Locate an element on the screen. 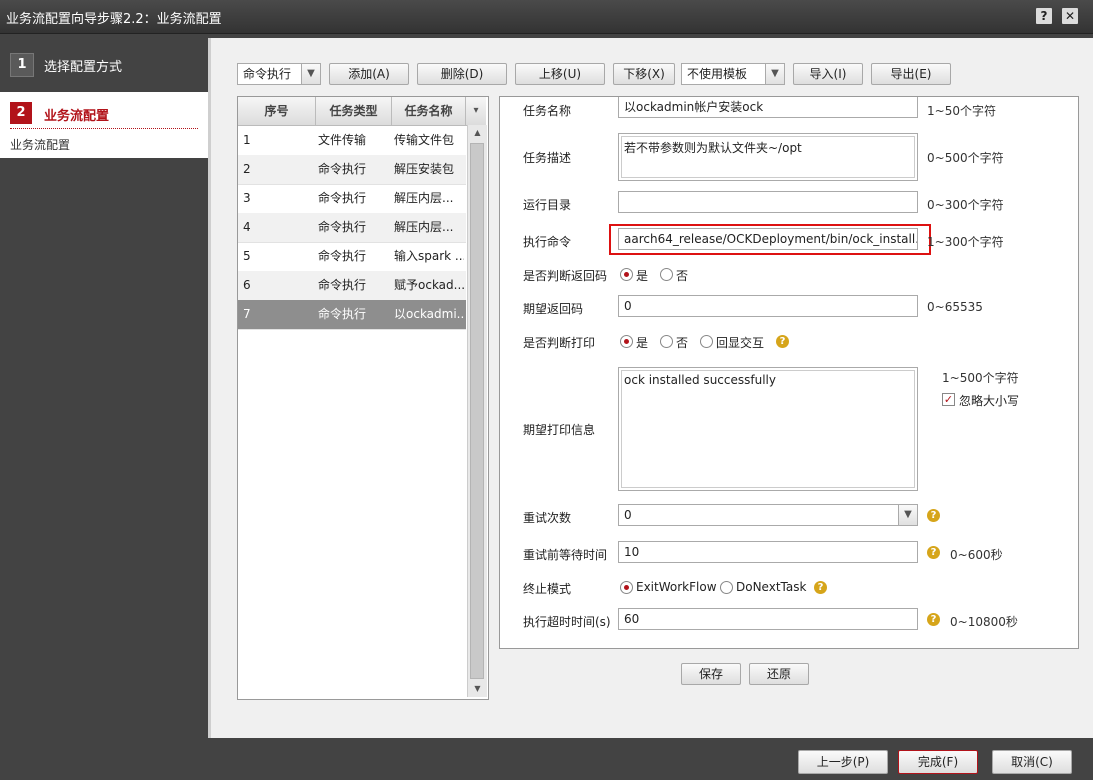 The height and width of the screenshot is (780, 1093). stop-mode-label: 终止模式 is located at coordinates (547, 589).